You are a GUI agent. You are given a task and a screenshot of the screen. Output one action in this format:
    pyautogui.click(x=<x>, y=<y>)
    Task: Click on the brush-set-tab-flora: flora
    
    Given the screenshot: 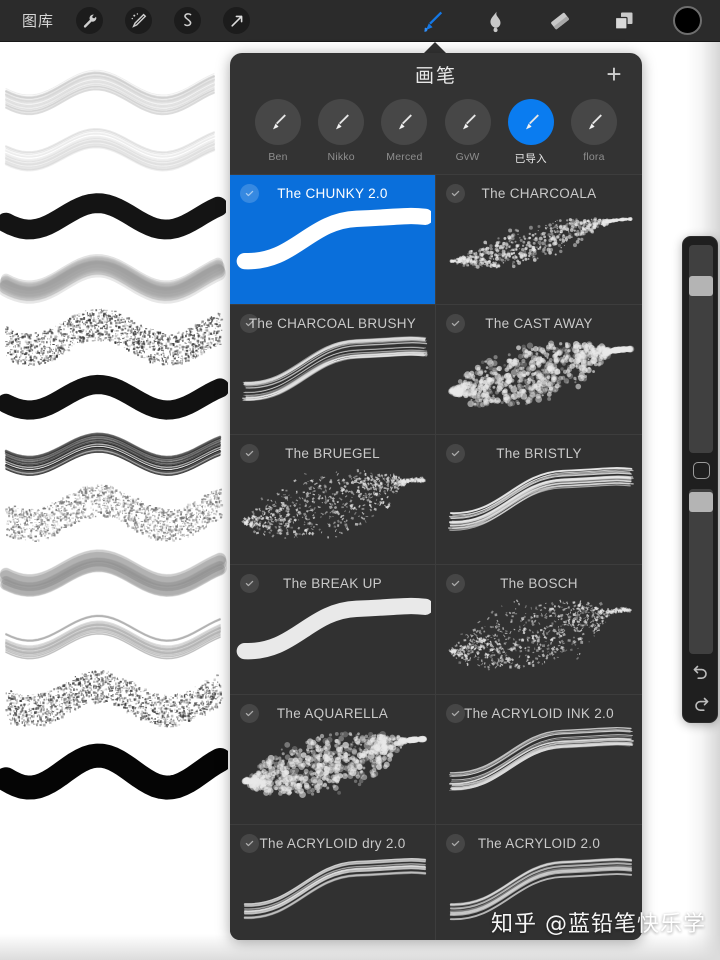 What is the action you would take?
    pyautogui.click(x=594, y=131)
    